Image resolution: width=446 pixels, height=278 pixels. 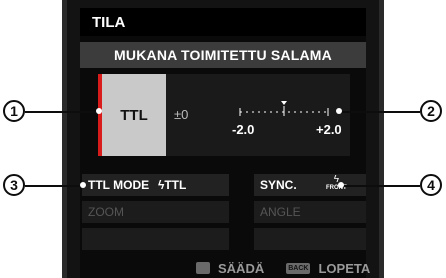 What do you see at coordinates (278, 185) in the screenshot?
I see `sync-label: SYNC.` at bounding box center [278, 185].